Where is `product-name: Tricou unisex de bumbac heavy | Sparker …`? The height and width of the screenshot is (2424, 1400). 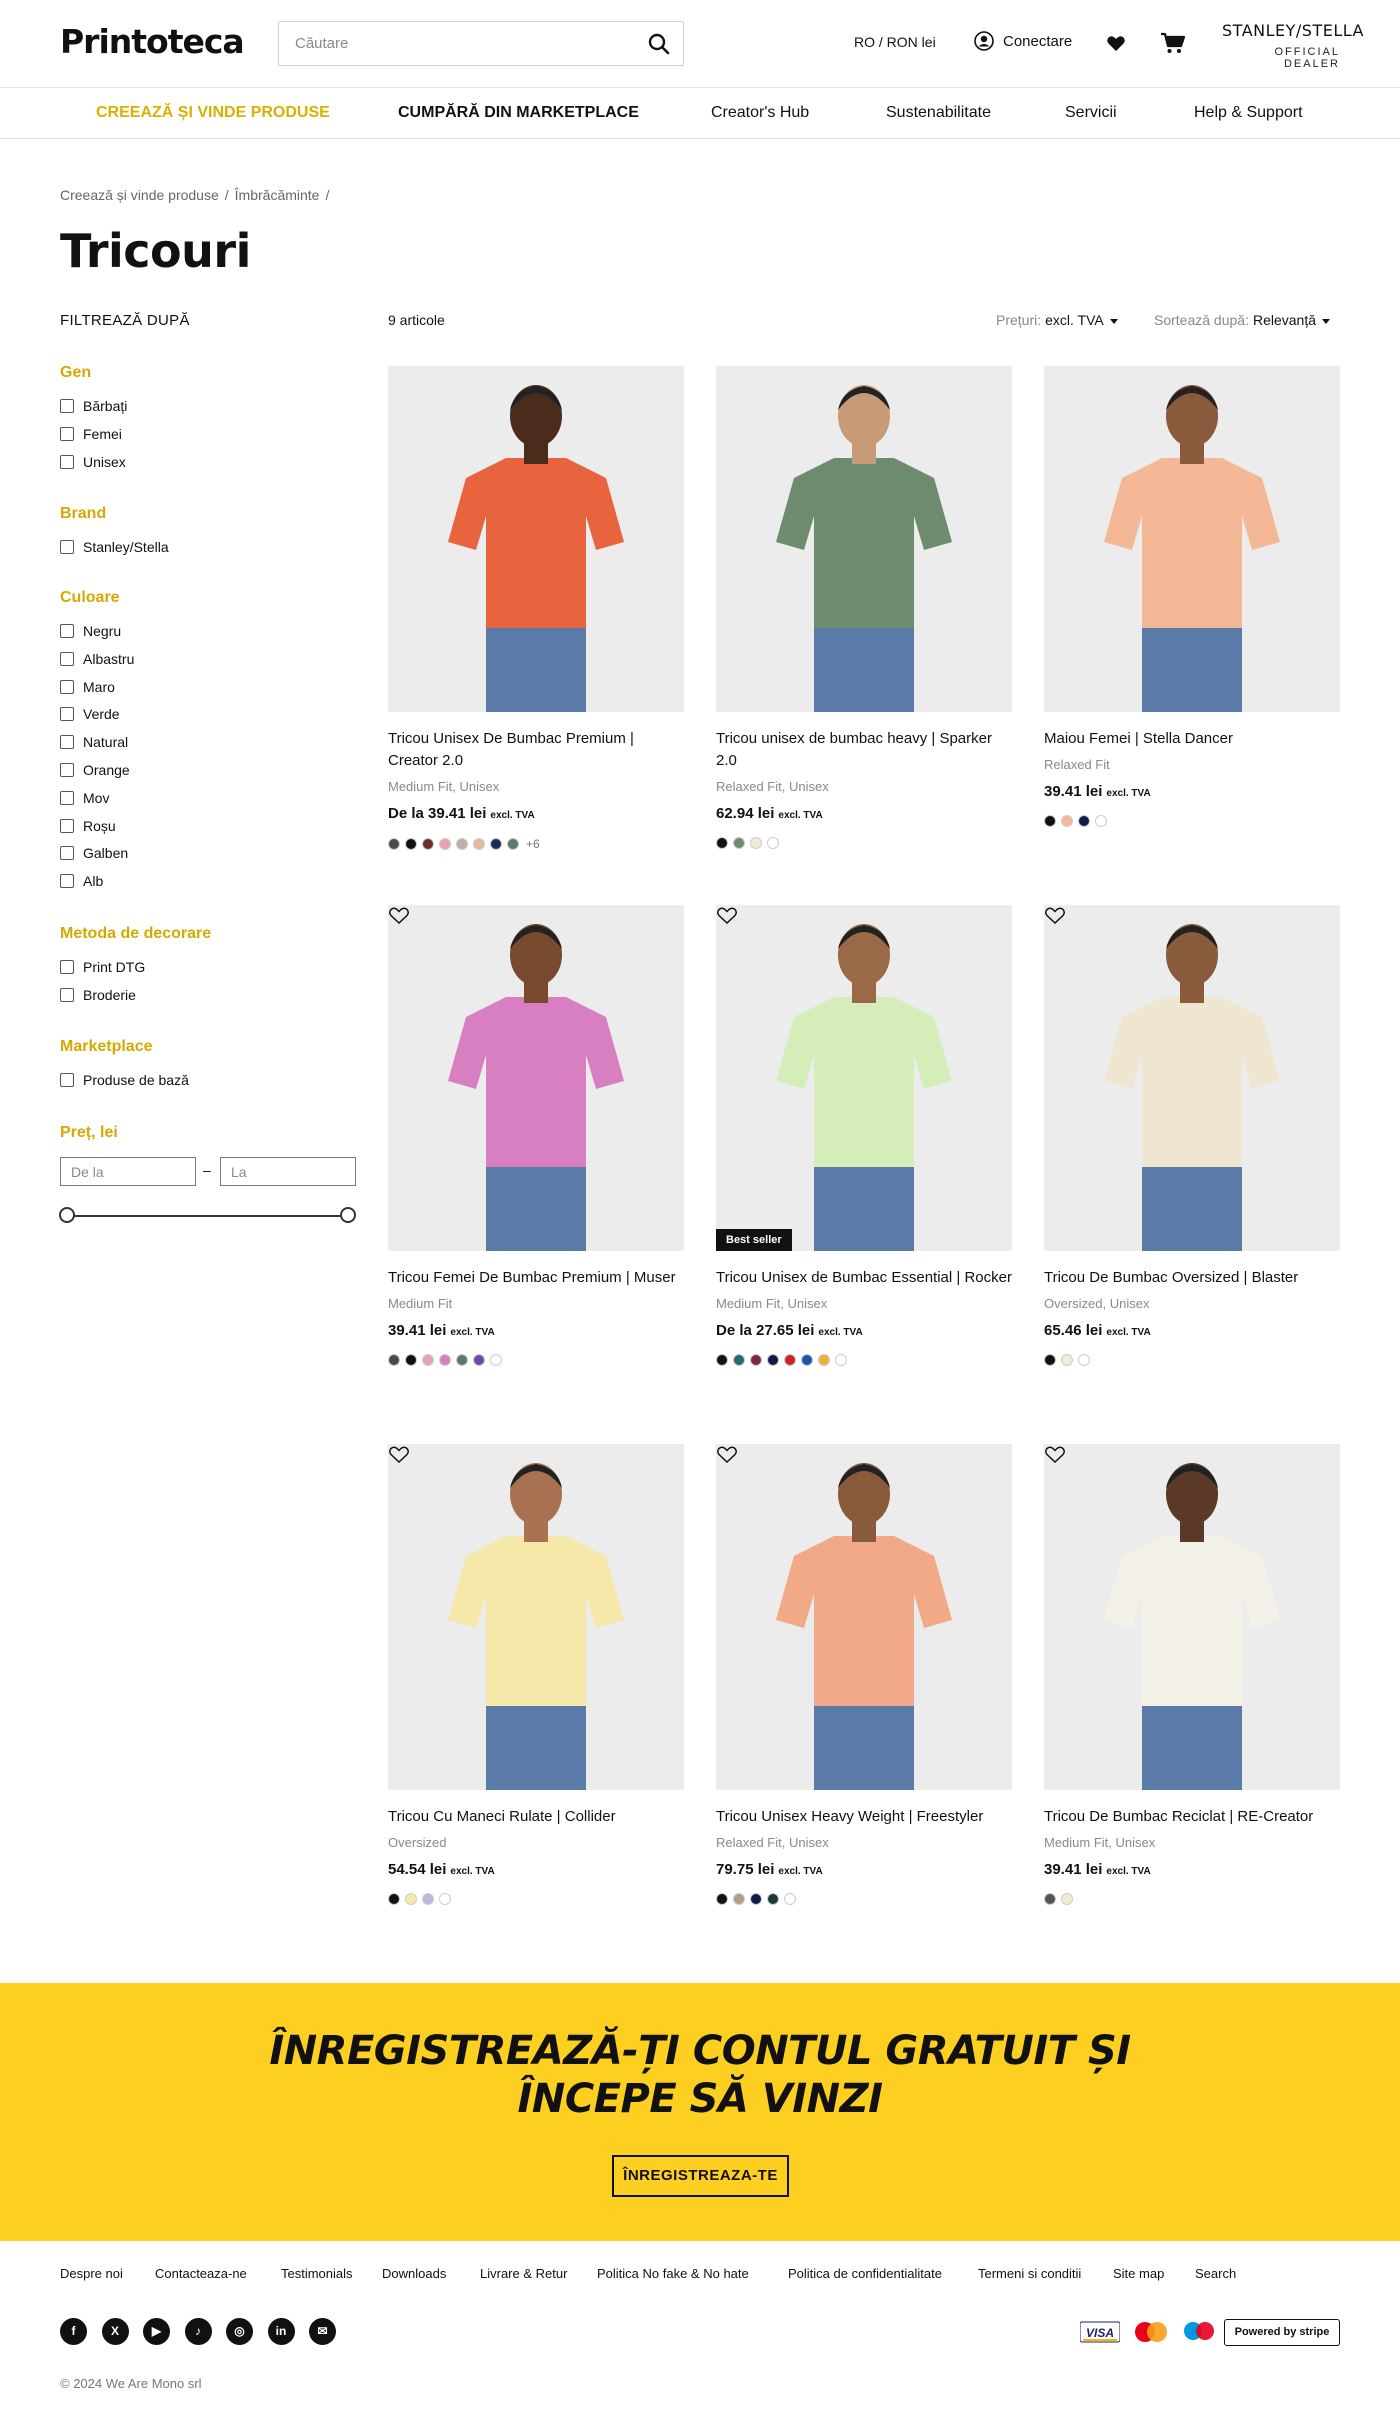 product-name: Tricou unisex de bumbac heavy | Sparker … is located at coordinates (864, 750).